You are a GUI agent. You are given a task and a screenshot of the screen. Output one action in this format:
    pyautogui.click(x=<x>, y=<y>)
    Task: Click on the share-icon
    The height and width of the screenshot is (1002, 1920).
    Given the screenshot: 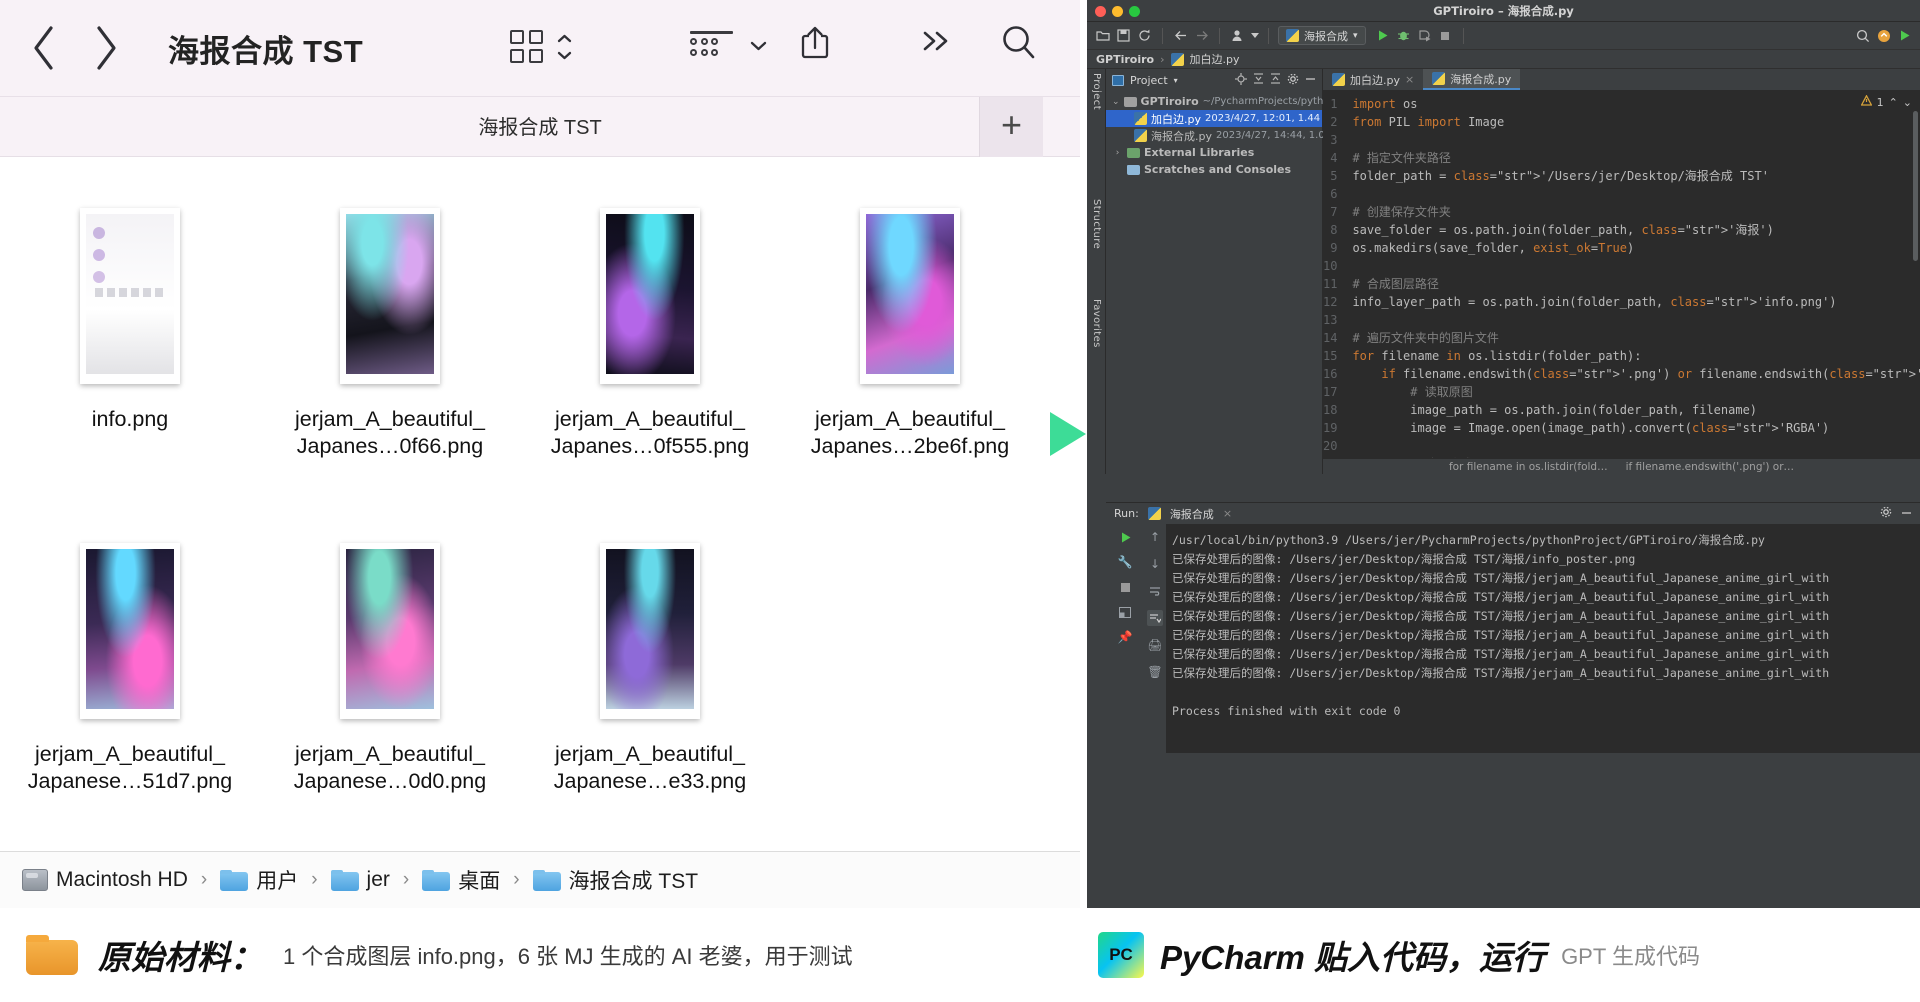 What is the action you would take?
    pyautogui.click(x=815, y=42)
    